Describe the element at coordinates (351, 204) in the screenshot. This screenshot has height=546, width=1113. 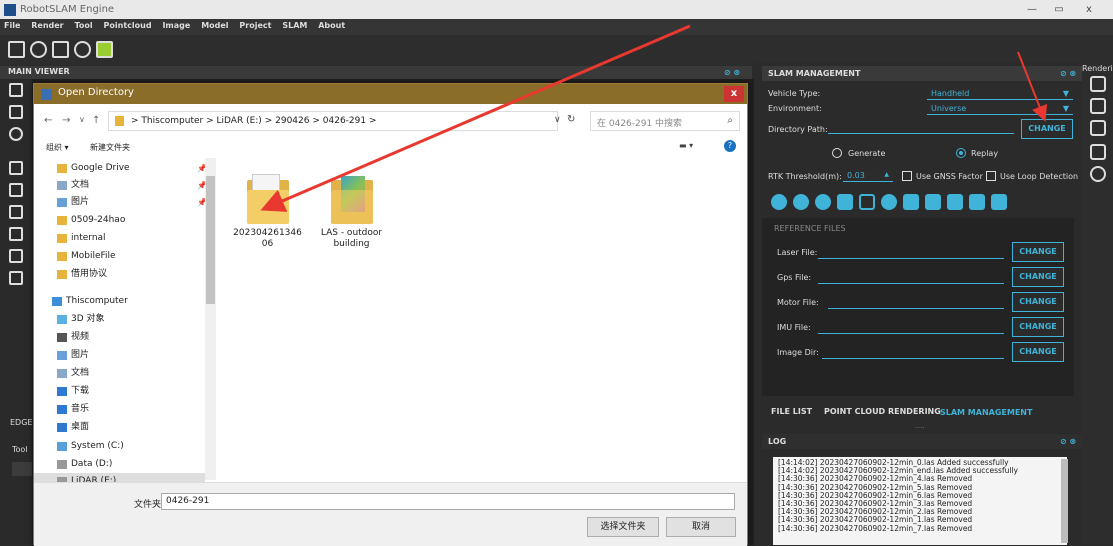
I see `folder-item: LAS - outdoor building` at that location.